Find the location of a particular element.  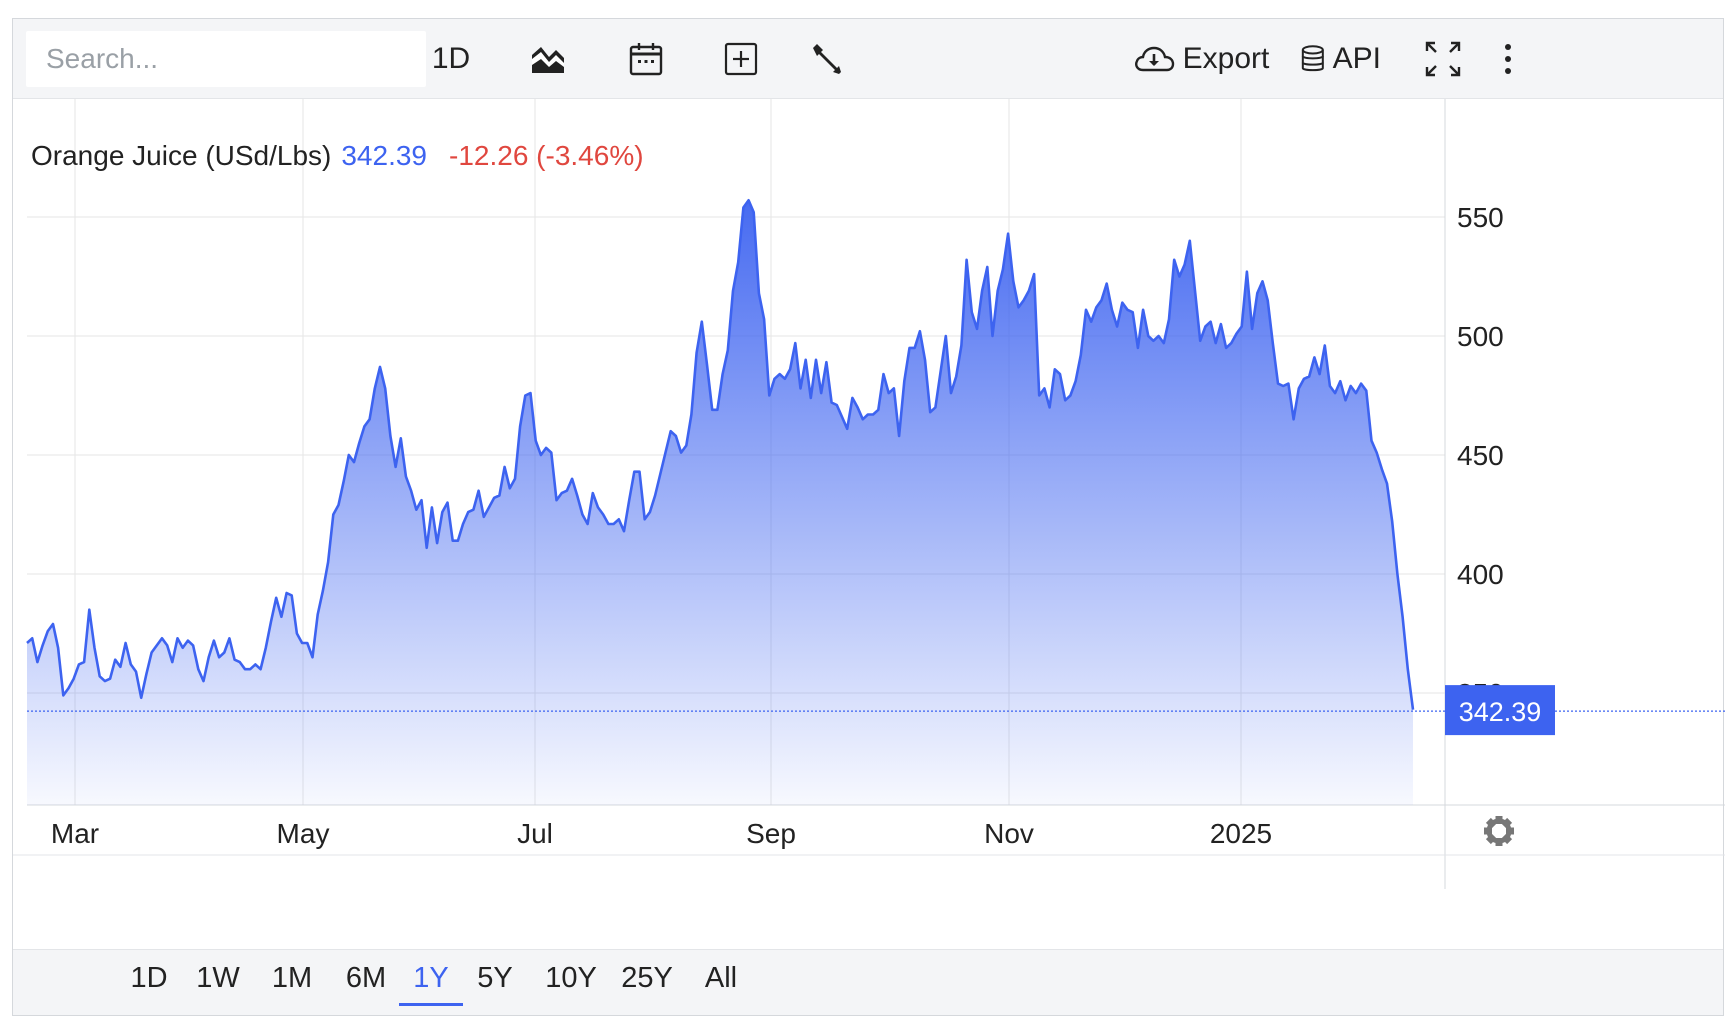

instrument-change: -12.26 (-3.46%) is located at coordinates (546, 155).